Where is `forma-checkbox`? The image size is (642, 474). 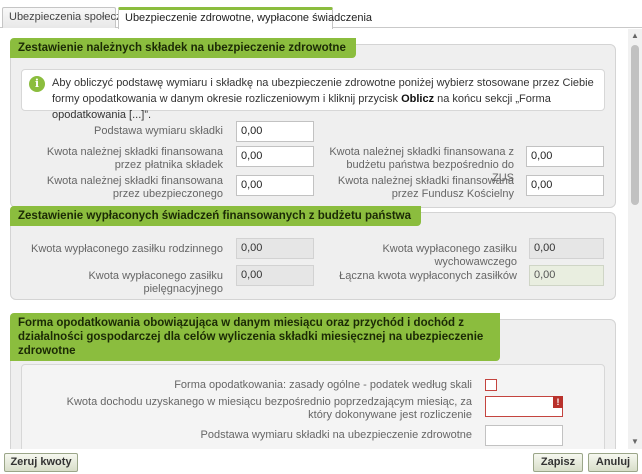
forma-checkbox is located at coordinates (491, 385).